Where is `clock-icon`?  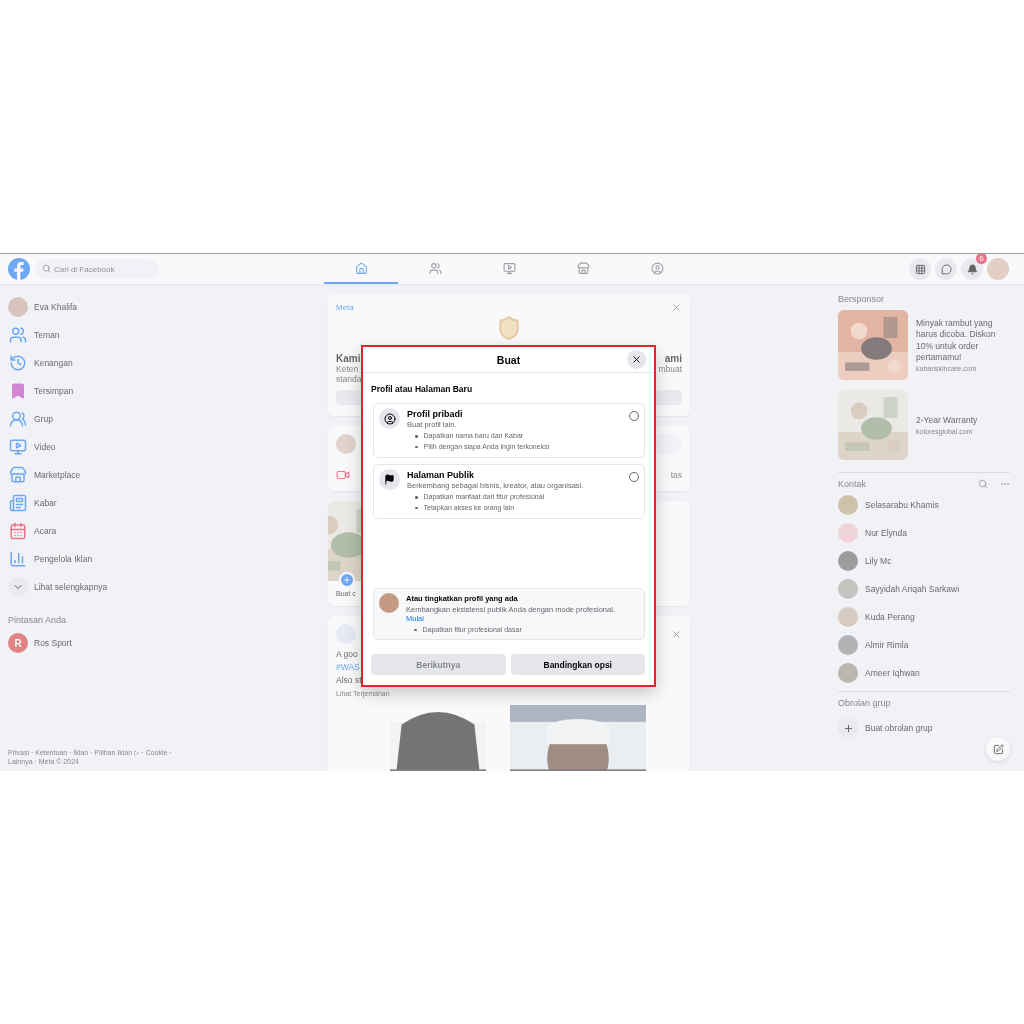 clock-icon is located at coordinates (18, 363).